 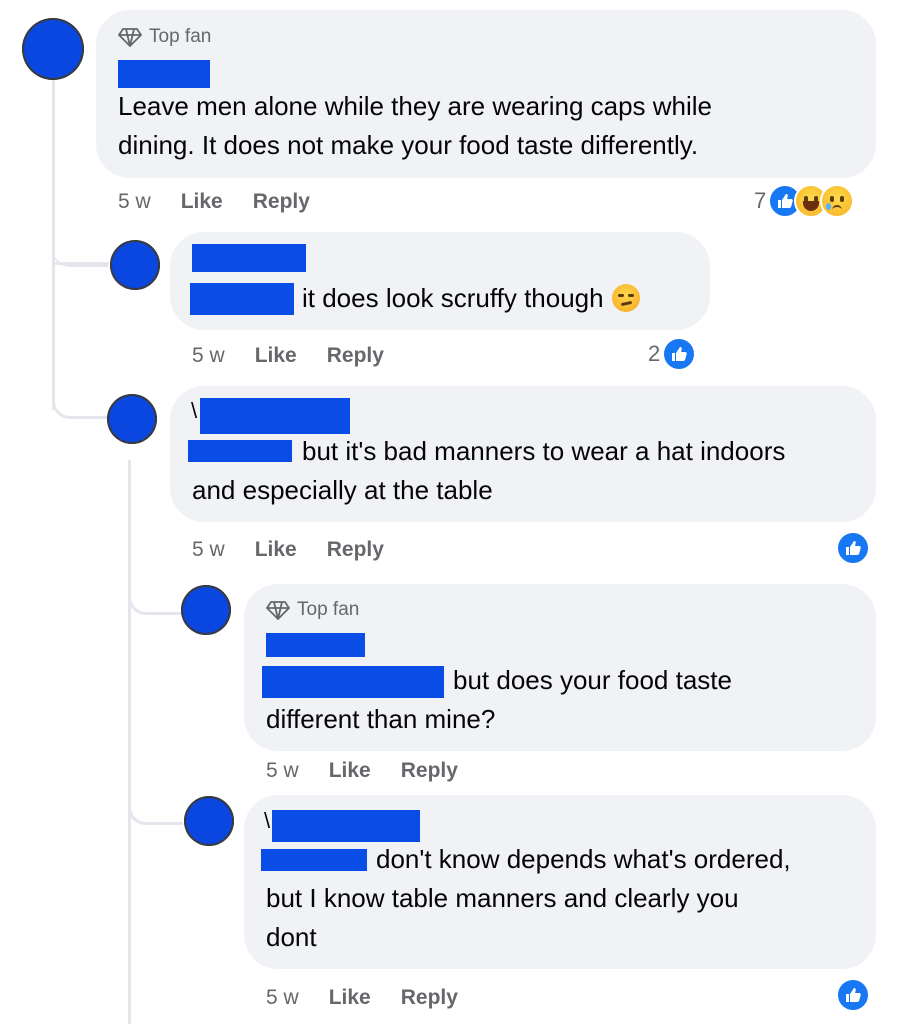 What do you see at coordinates (625, 298) in the screenshot?
I see `smirk-emoji` at bounding box center [625, 298].